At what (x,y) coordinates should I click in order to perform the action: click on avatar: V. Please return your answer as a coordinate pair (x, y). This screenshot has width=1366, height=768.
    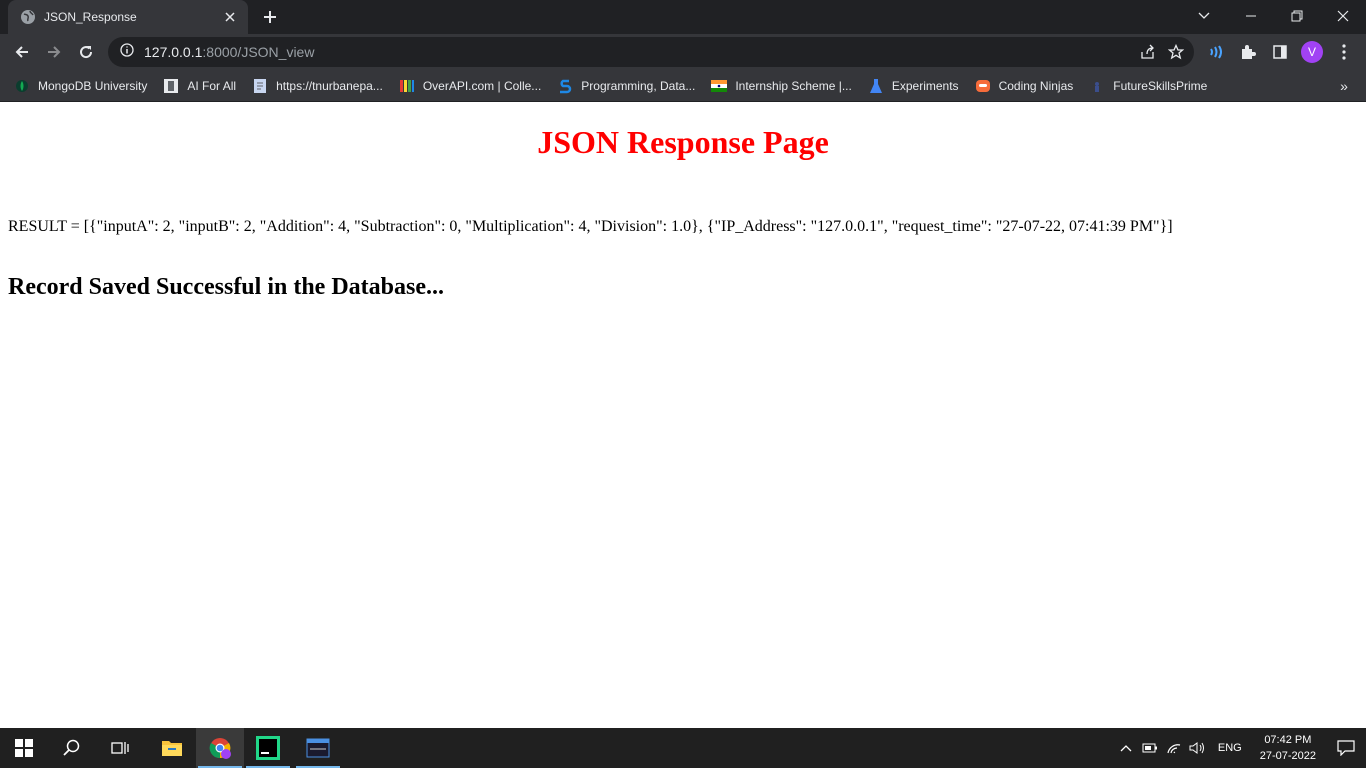
    Looking at the image, I should click on (1312, 52).